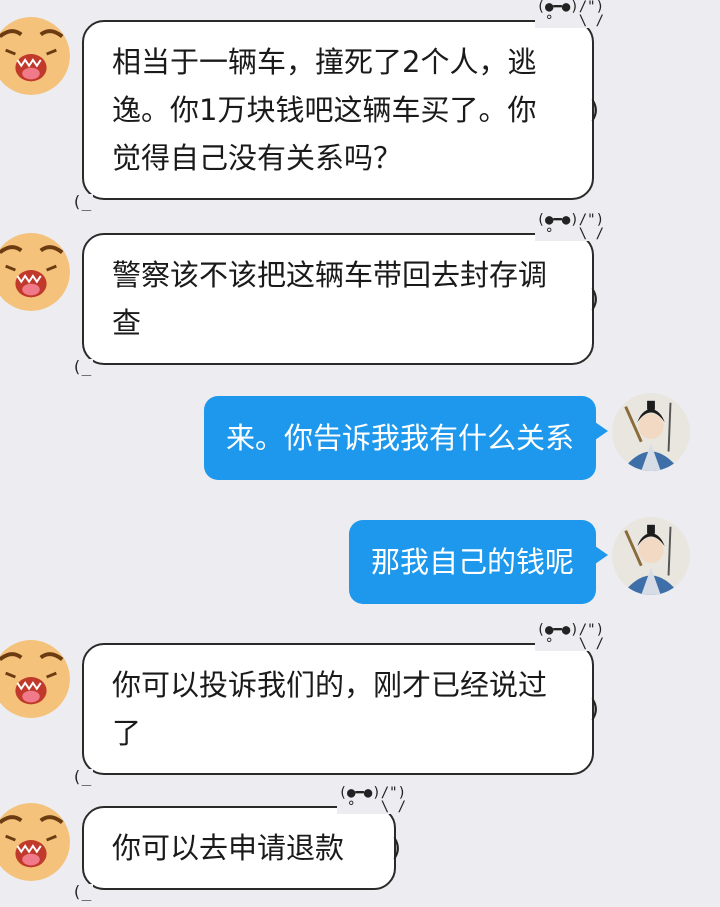  I want to click on message-bubble-incoming: 你可以去申请退款 (●━●)/") ° \ / (_ ), so click(239, 843).